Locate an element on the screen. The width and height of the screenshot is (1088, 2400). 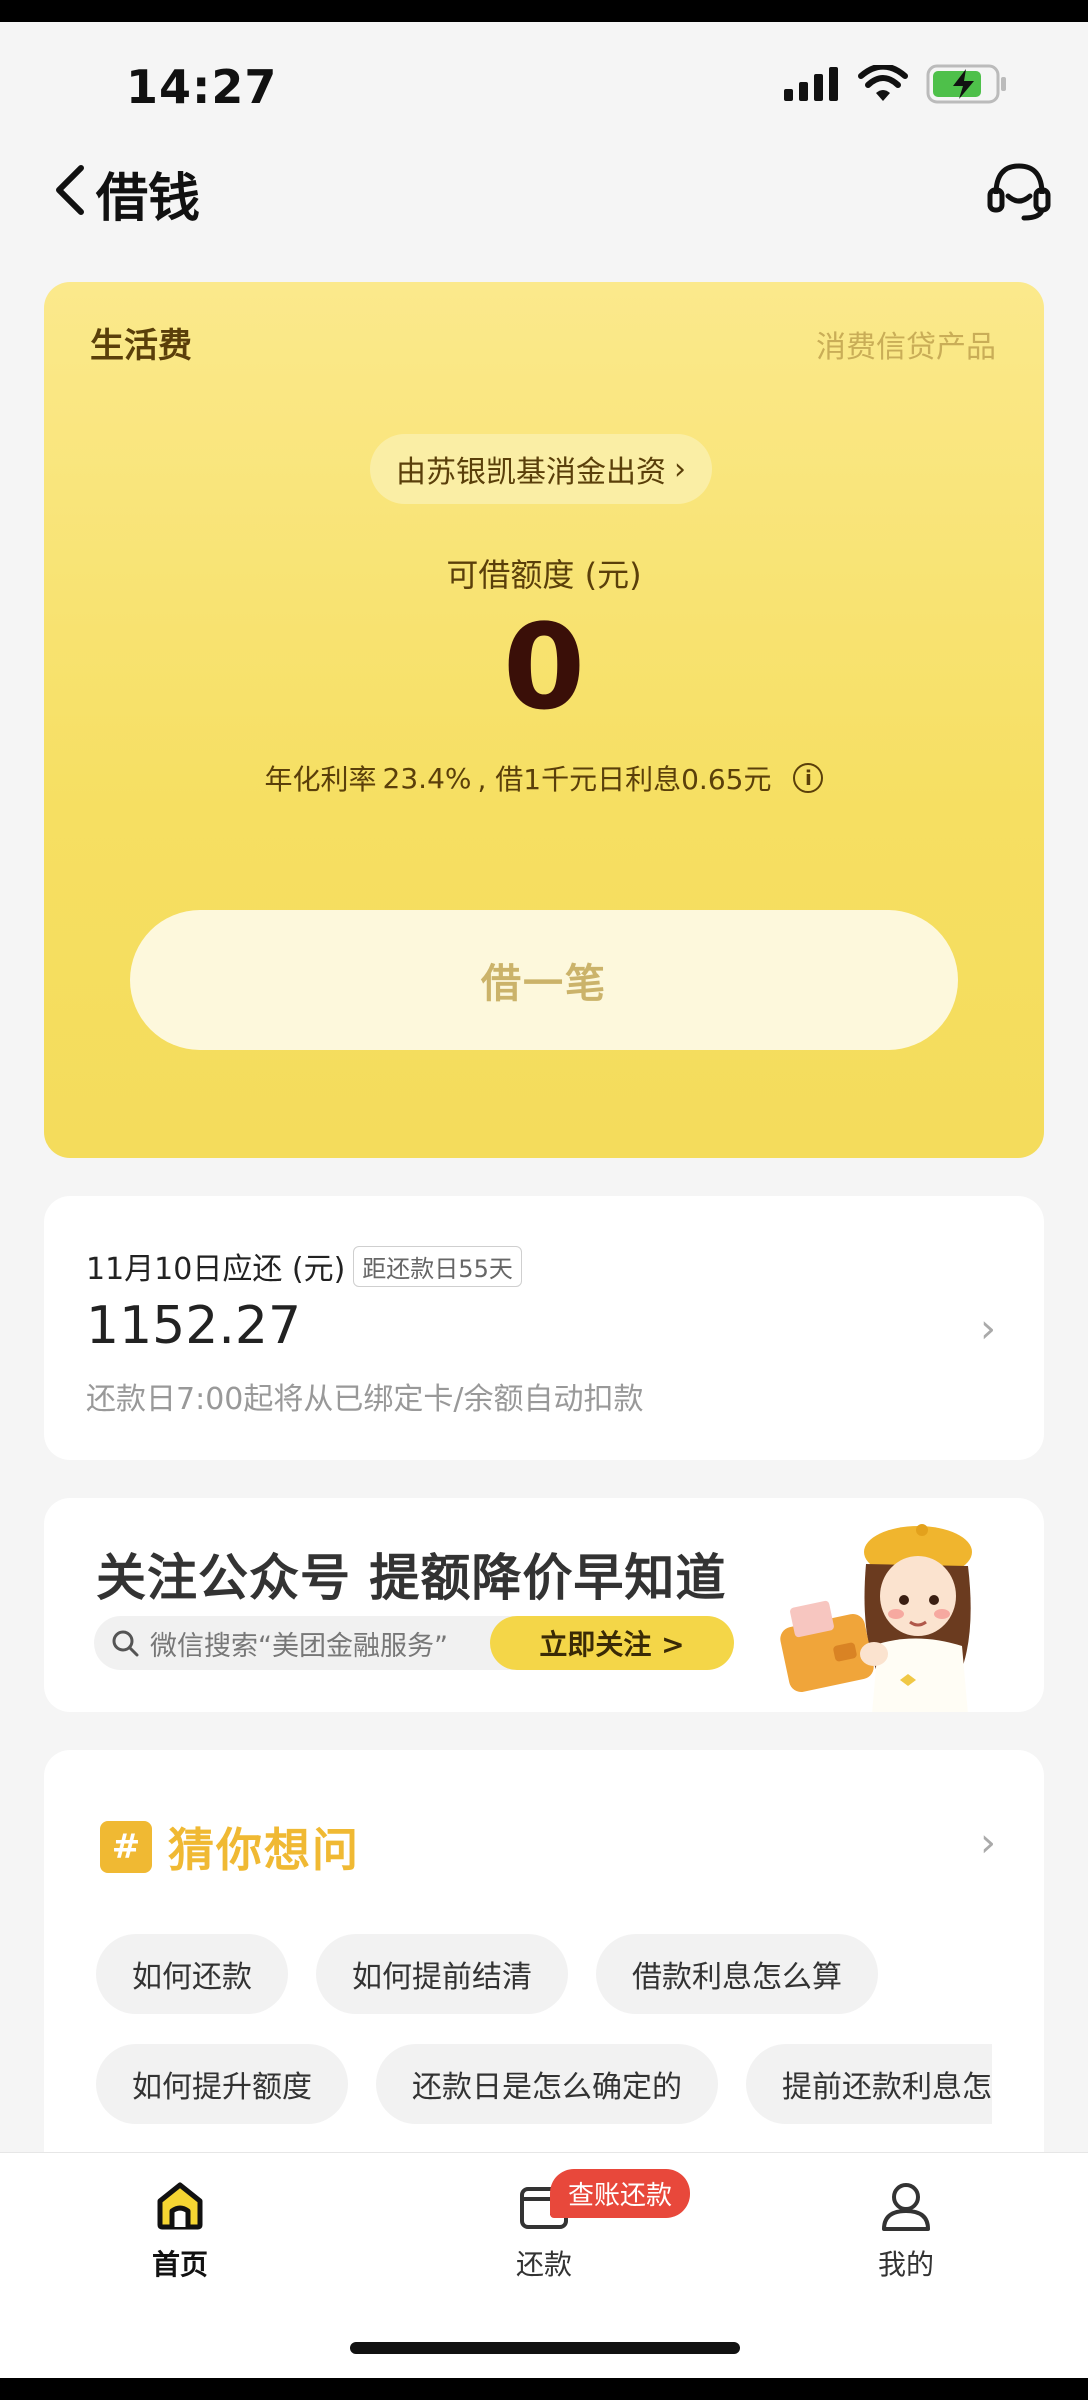
interest-rate-line: 年化利率 23.4% , 借1千元日利息0.65元 i is located at coordinates (544, 778).